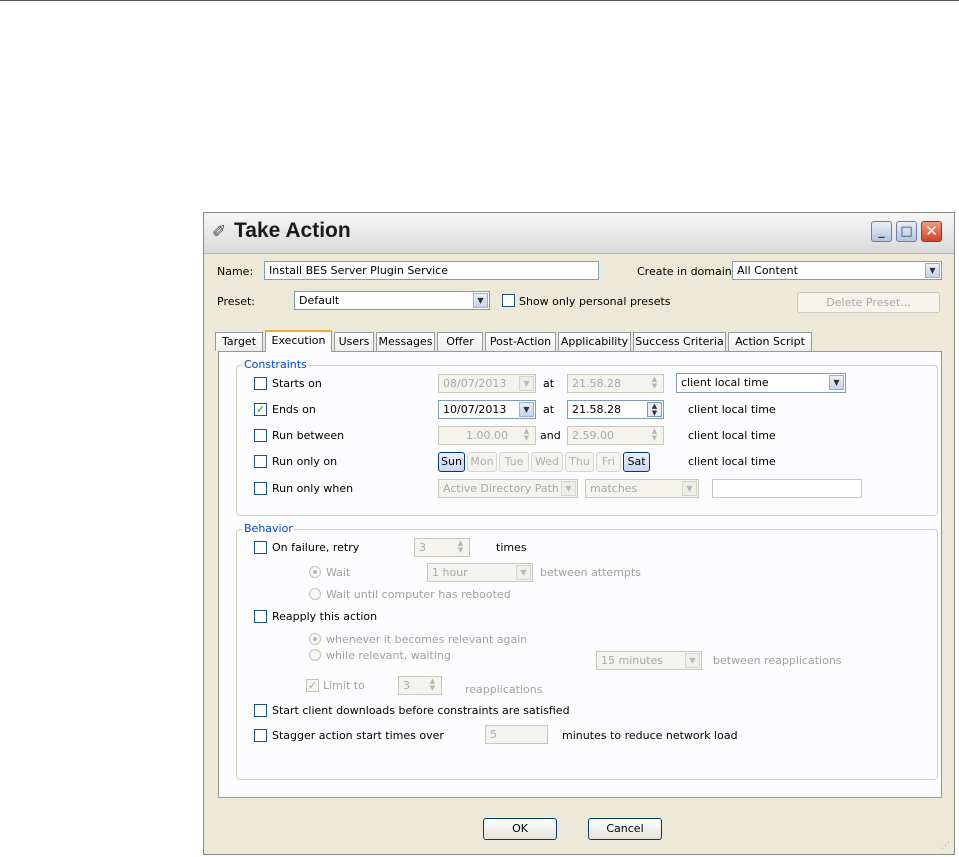 The width and height of the screenshot is (959, 857). What do you see at coordinates (787, 488) in the screenshot?
I see `condition-value-input` at bounding box center [787, 488].